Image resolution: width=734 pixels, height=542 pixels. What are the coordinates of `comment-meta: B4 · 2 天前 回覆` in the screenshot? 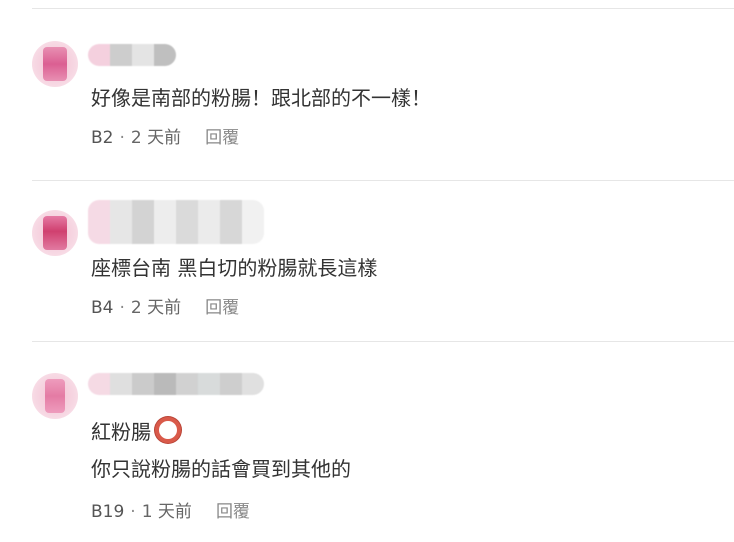 It's located at (165, 308).